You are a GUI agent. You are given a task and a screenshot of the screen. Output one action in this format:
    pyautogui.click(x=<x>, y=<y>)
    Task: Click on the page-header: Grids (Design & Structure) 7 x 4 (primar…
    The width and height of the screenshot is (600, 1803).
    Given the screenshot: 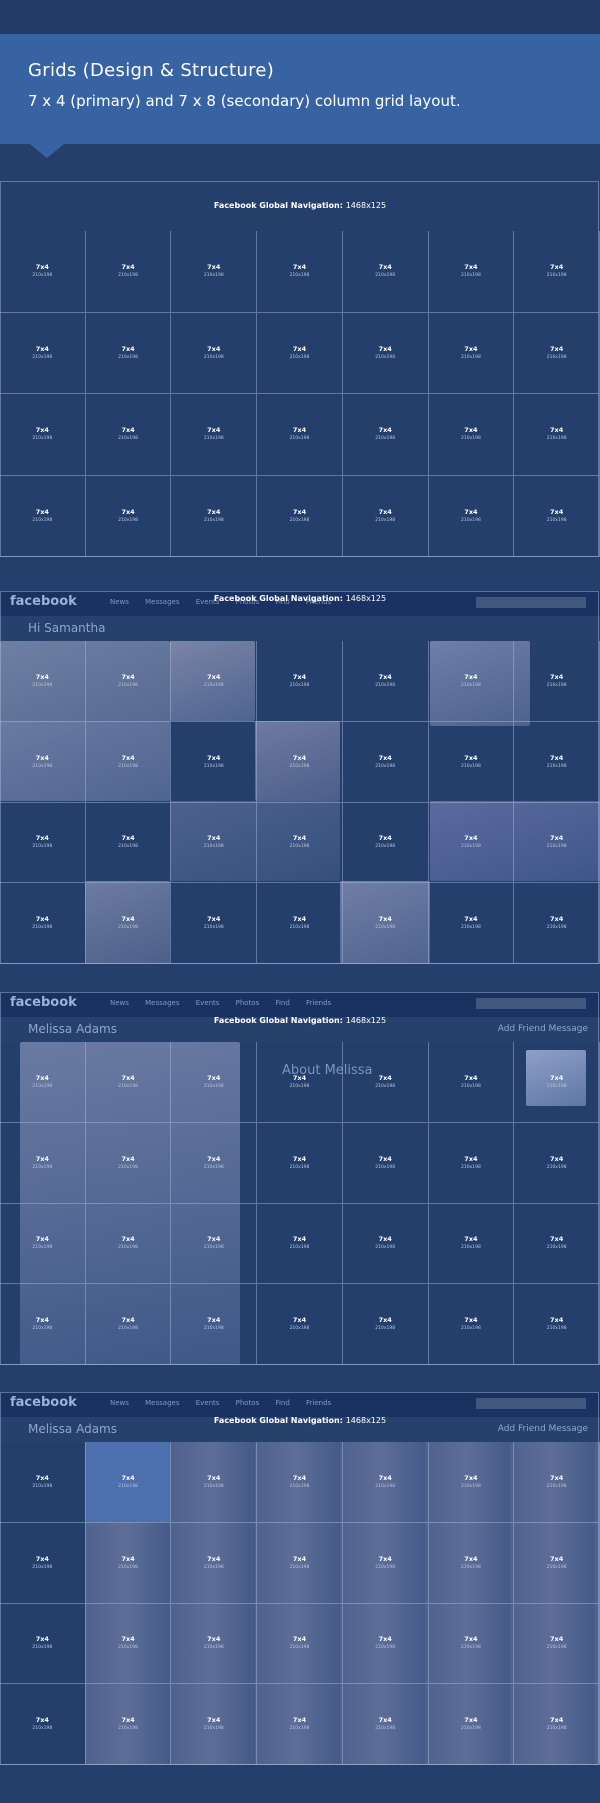 What is the action you would take?
    pyautogui.click(x=300, y=96)
    